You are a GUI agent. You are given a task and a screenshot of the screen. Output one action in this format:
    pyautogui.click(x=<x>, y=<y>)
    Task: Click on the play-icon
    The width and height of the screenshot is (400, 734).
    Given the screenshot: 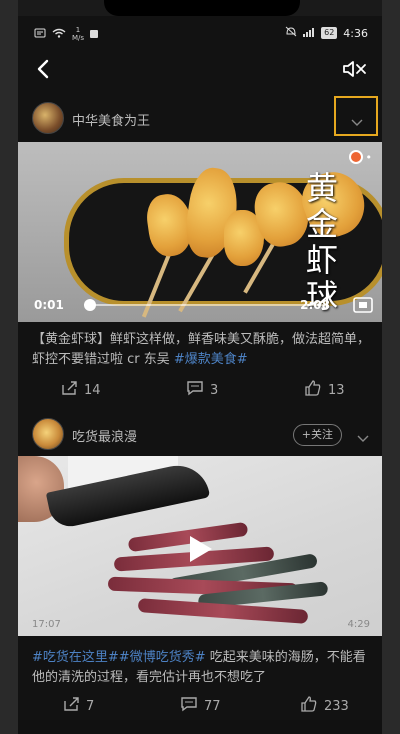 What is the action you would take?
    pyautogui.click(x=201, y=549)
    